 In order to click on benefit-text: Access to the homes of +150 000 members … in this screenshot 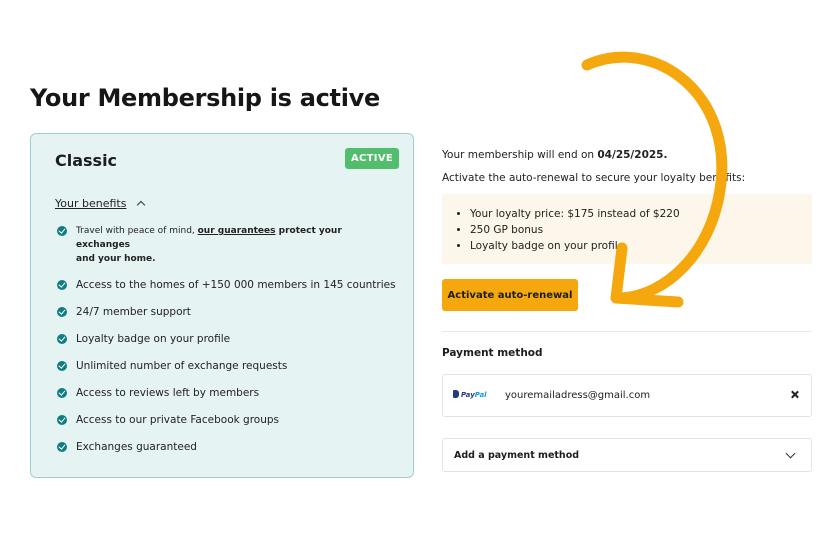, I will do `click(236, 285)`.